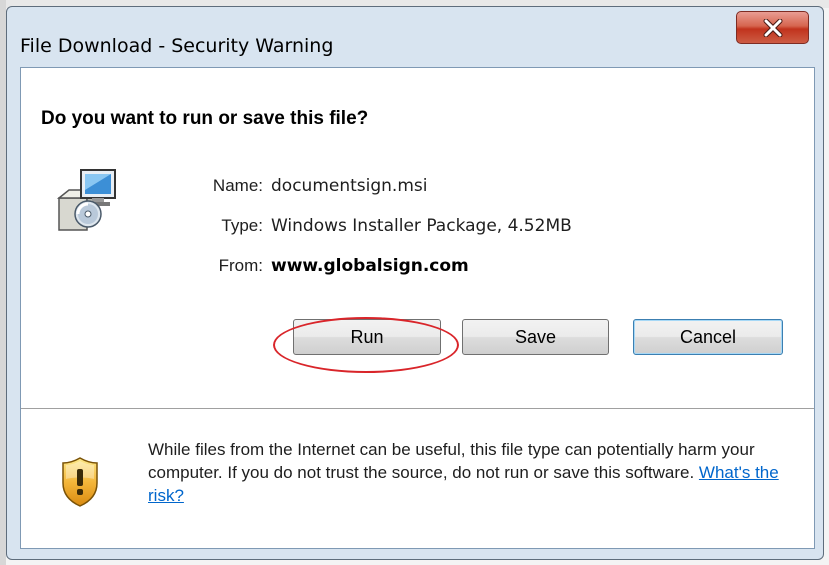 The image size is (829, 565). What do you see at coordinates (242, 225) in the screenshot?
I see `file-type-label: Type:` at bounding box center [242, 225].